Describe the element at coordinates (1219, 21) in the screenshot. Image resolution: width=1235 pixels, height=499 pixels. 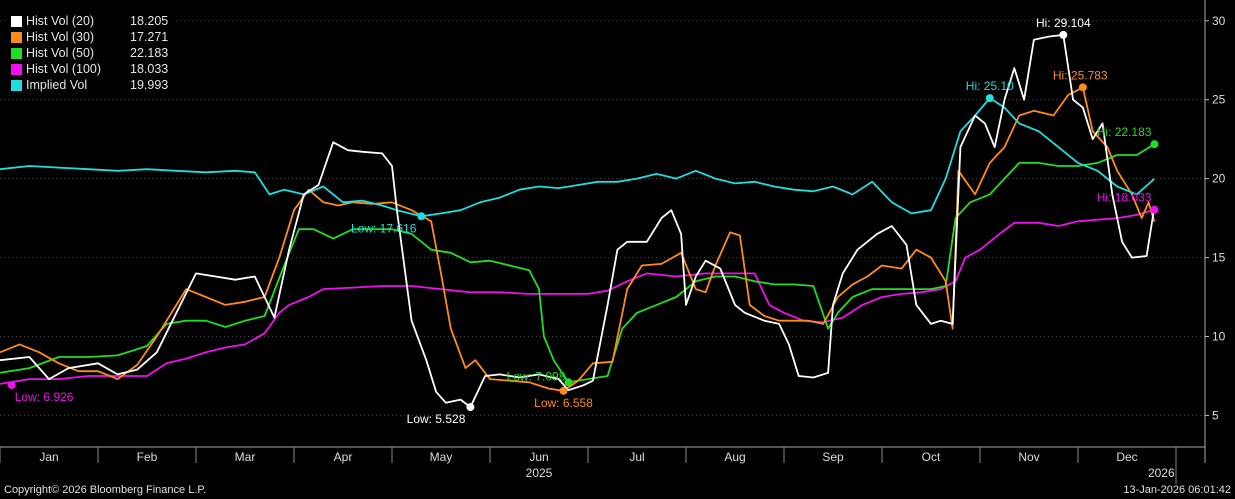
I see `y-tick-label: 30` at that location.